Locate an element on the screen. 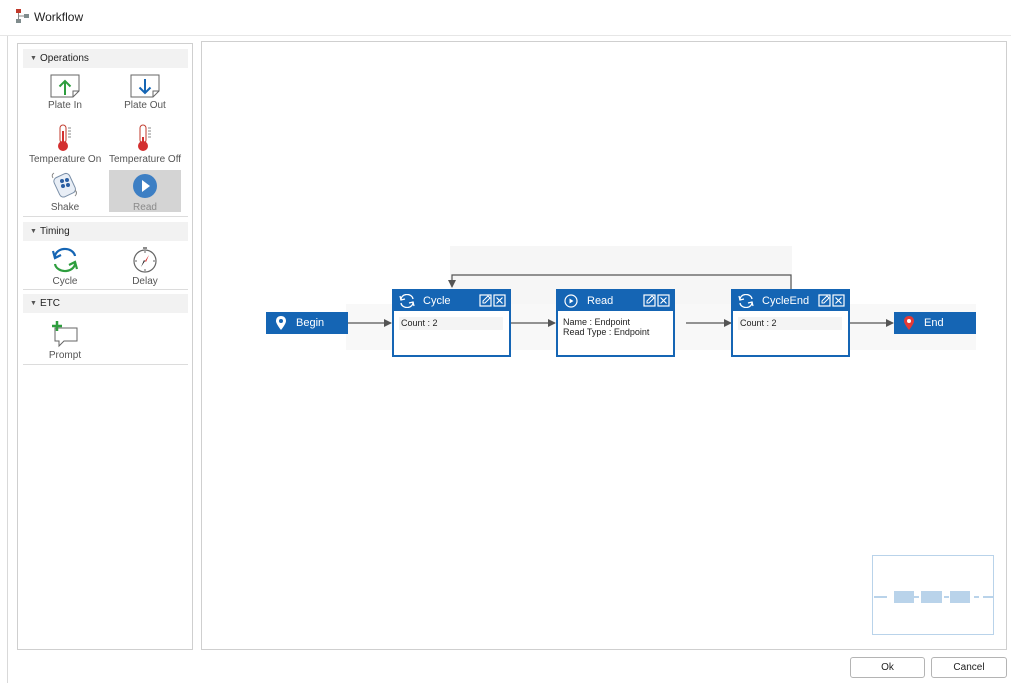 The width and height of the screenshot is (1011, 683). tool-prompt: Prompt is located at coordinates (65, 339).